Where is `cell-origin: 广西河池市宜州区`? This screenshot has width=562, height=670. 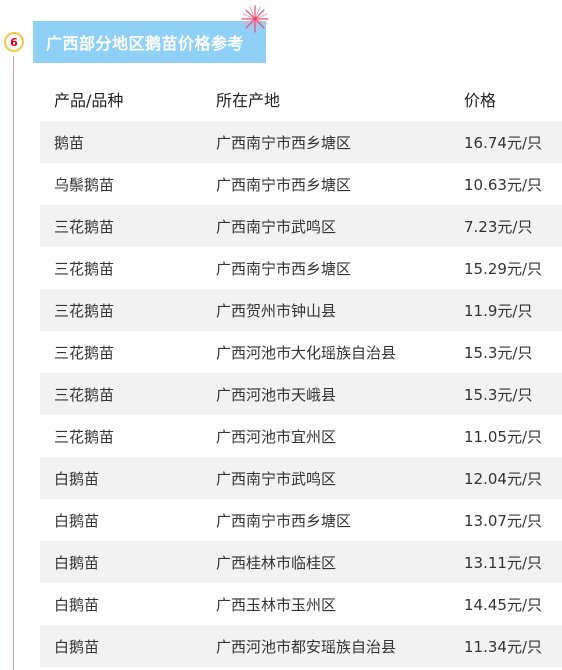 cell-origin: 广西河池市宜州区 is located at coordinates (276, 436).